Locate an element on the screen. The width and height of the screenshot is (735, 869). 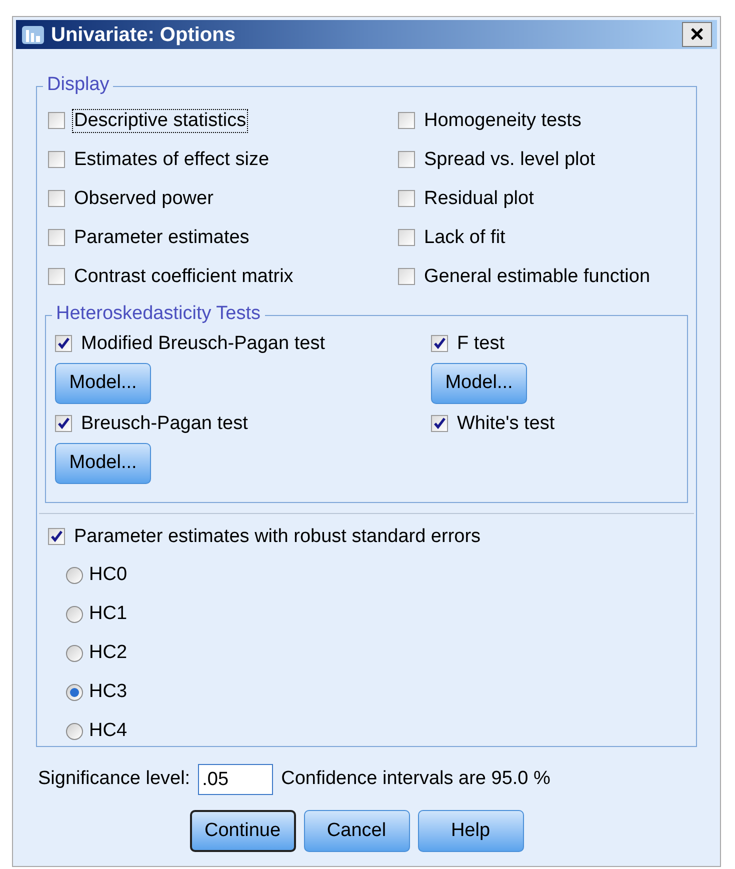
checkbox-label: Estimates of effect size is located at coordinates (171, 159).